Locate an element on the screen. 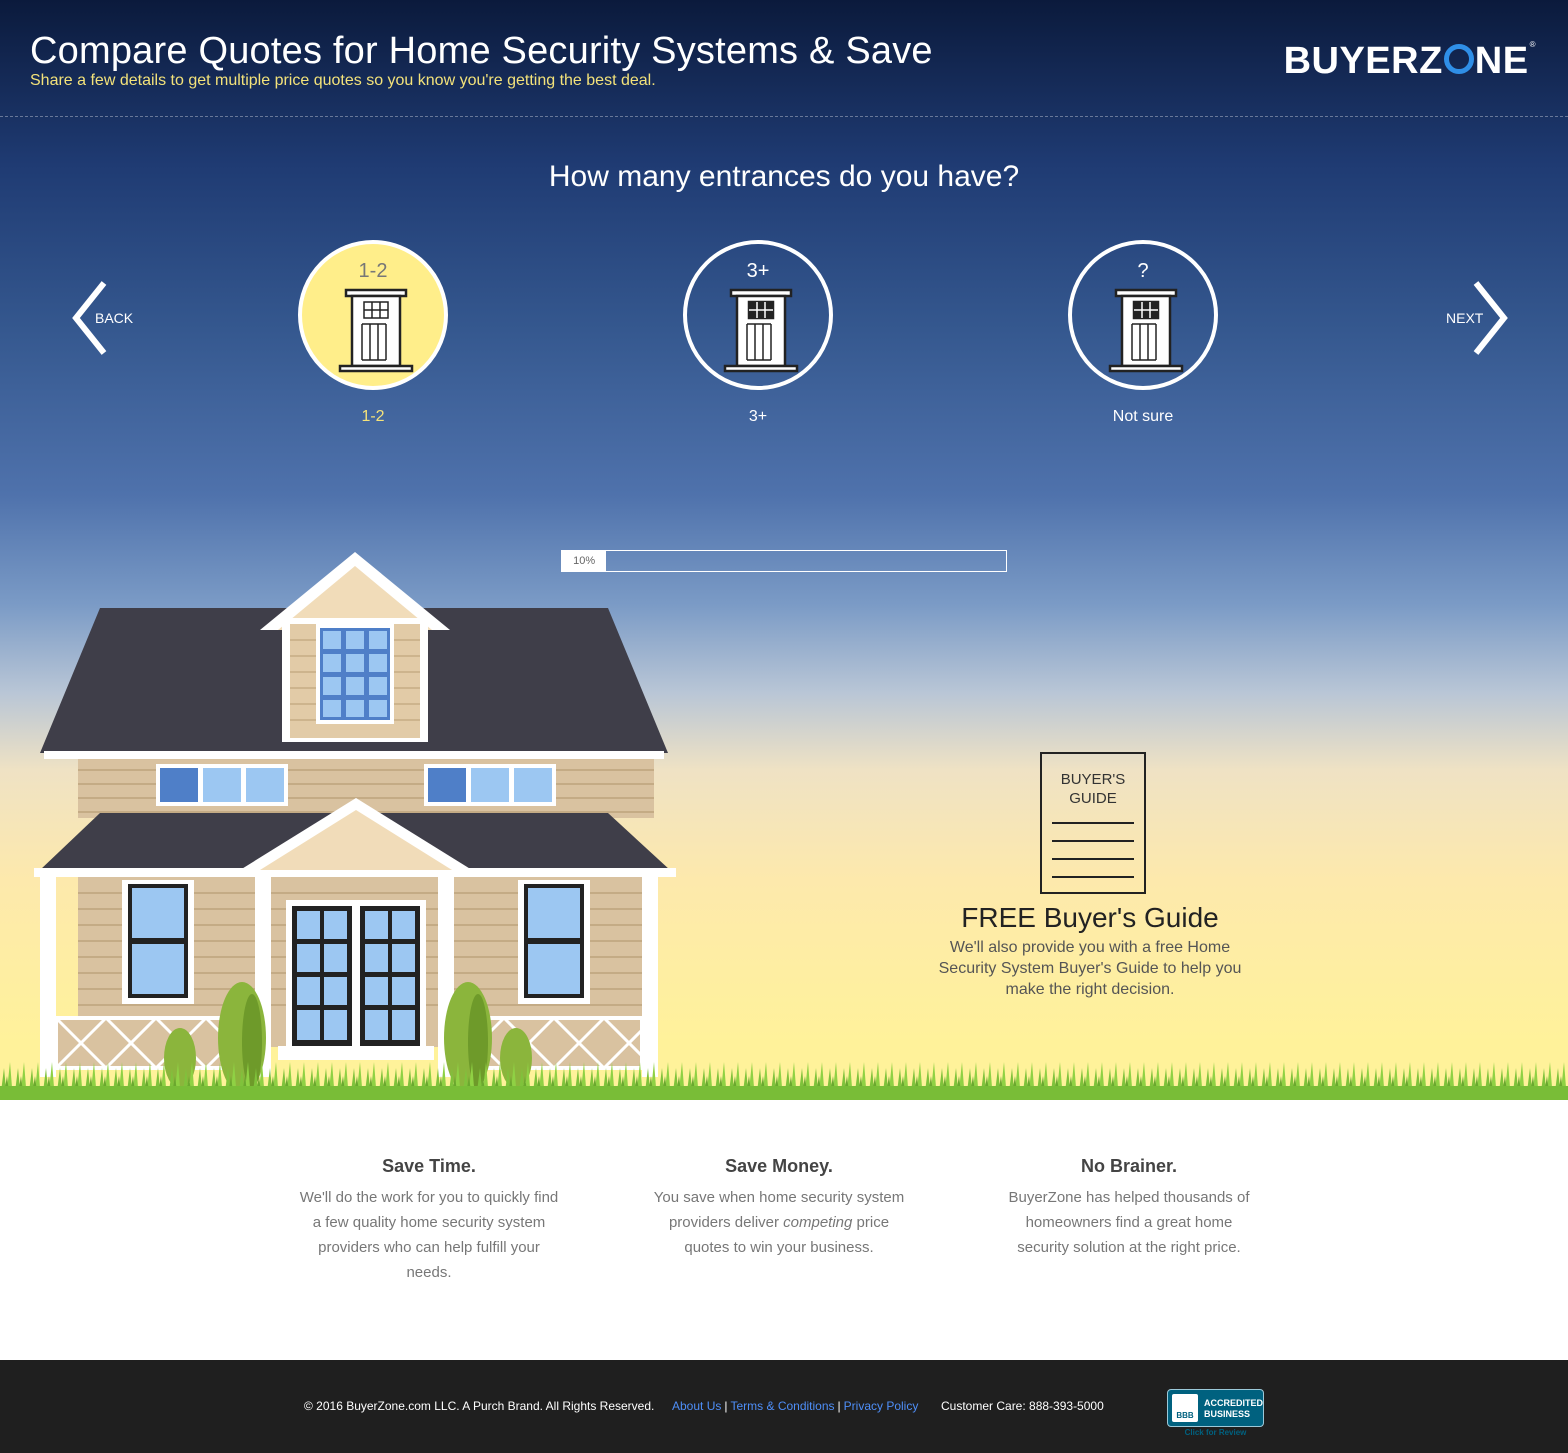 The height and width of the screenshot is (1453, 1568). book-icon: BUYER'S GUIDE is located at coordinates (1093, 823).